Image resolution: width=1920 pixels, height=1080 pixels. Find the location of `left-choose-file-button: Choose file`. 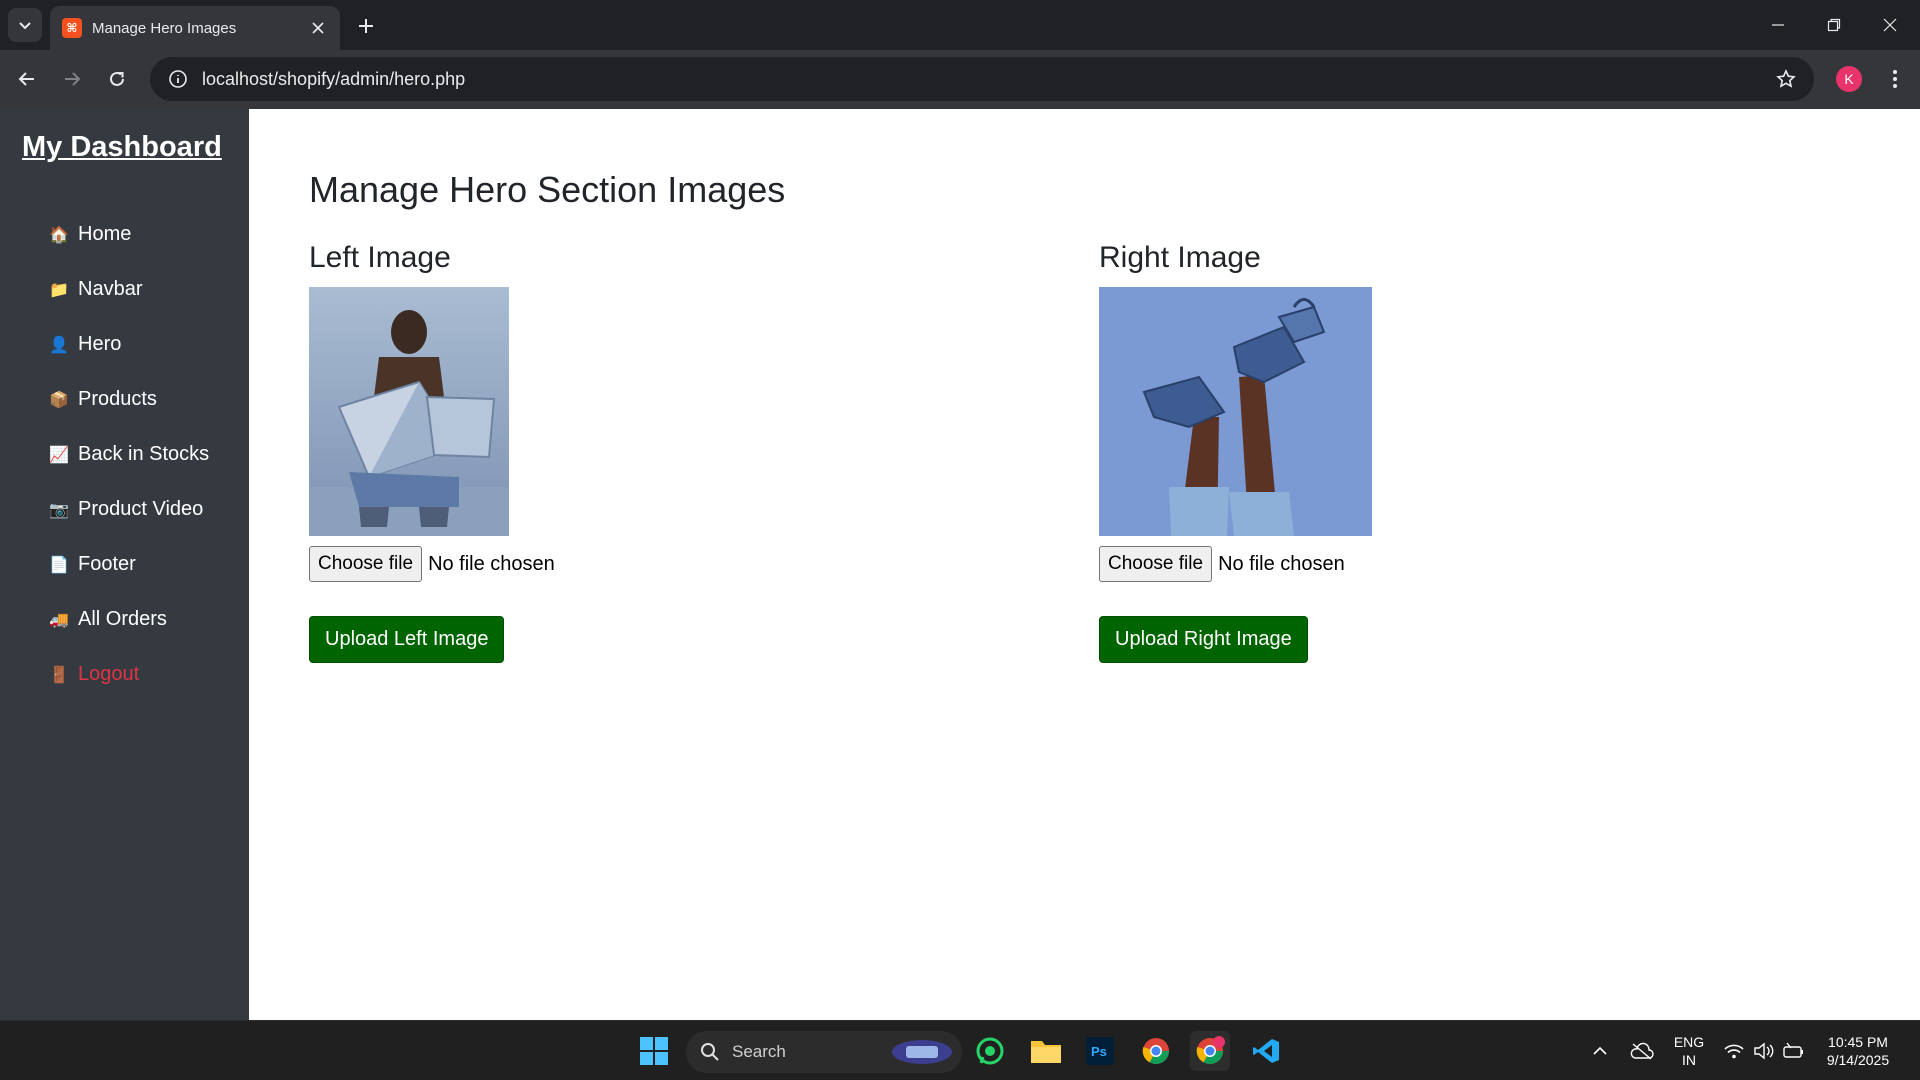

left-choose-file-button: Choose file is located at coordinates (366, 564).